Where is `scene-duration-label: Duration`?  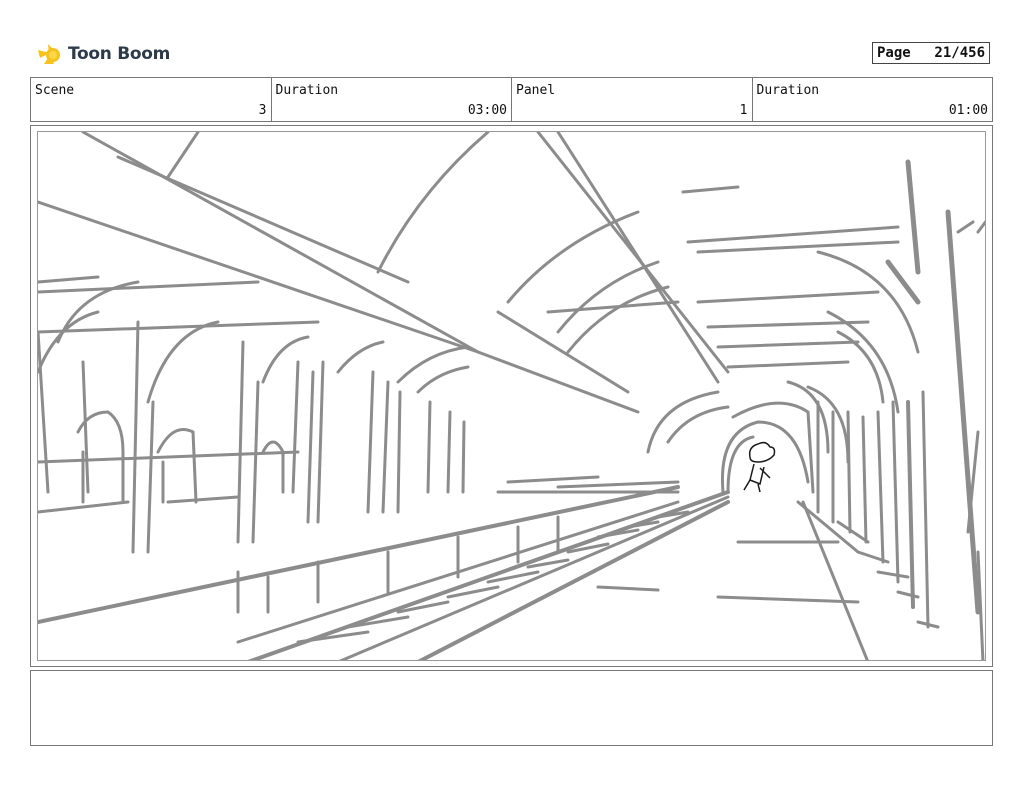 scene-duration-label: Duration is located at coordinates (307, 90).